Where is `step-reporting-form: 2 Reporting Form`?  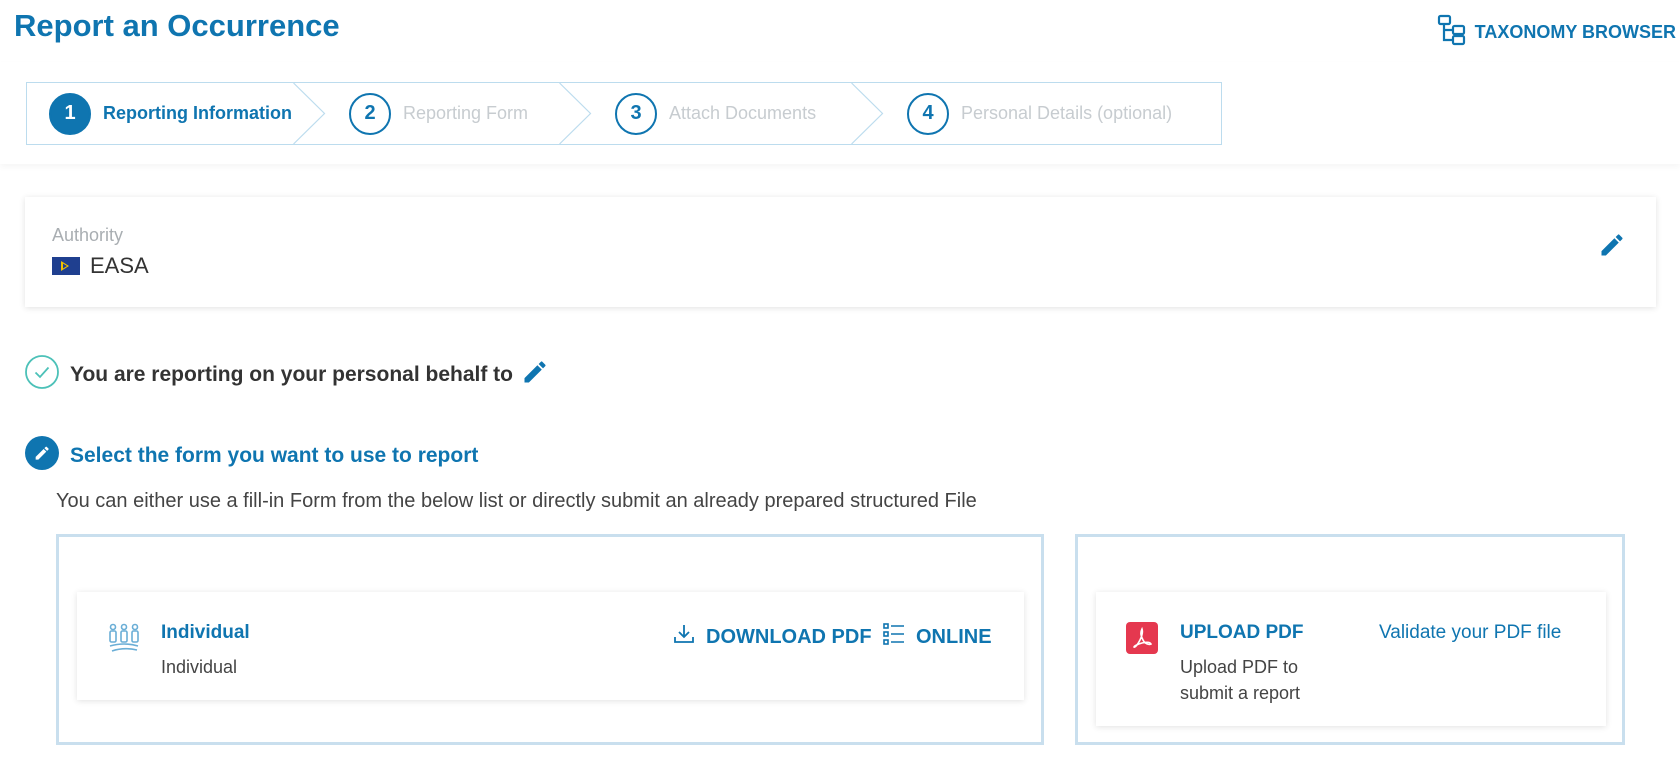
step-reporting-form: 2 Reporting Form is located at coordinates (460, 113).